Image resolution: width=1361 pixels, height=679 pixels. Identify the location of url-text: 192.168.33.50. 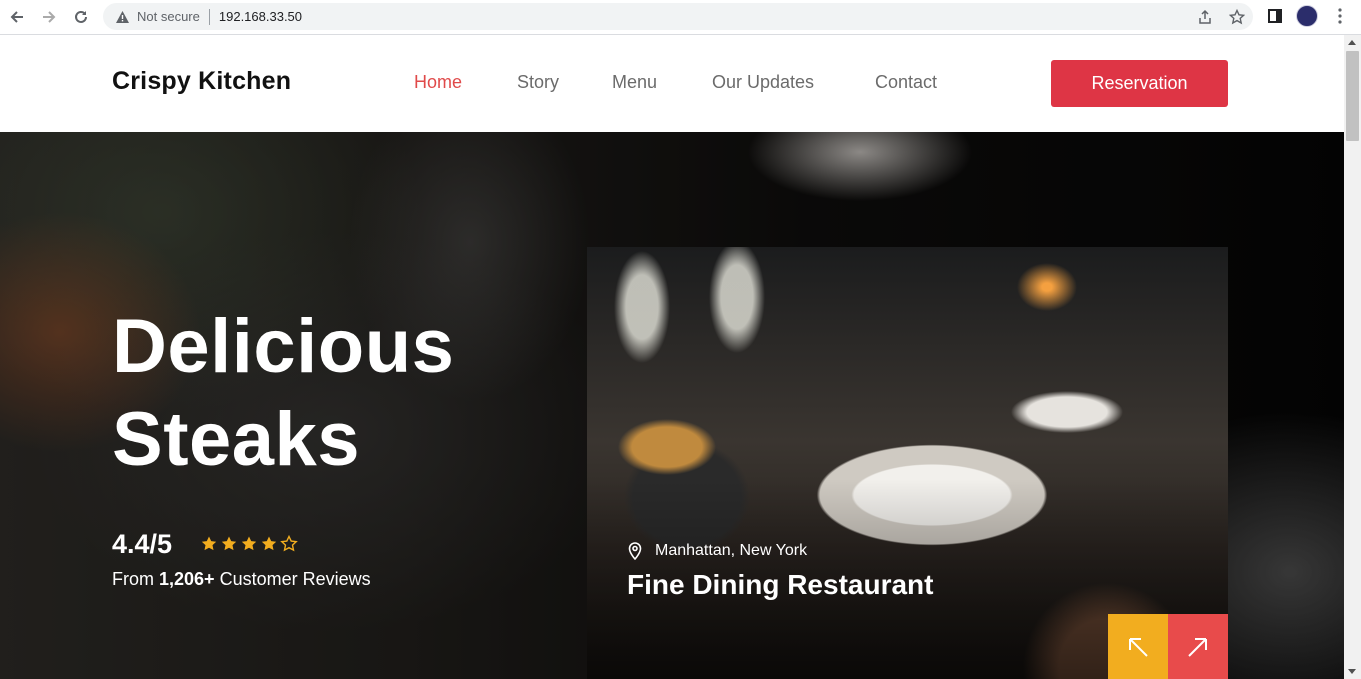
(260, 16).